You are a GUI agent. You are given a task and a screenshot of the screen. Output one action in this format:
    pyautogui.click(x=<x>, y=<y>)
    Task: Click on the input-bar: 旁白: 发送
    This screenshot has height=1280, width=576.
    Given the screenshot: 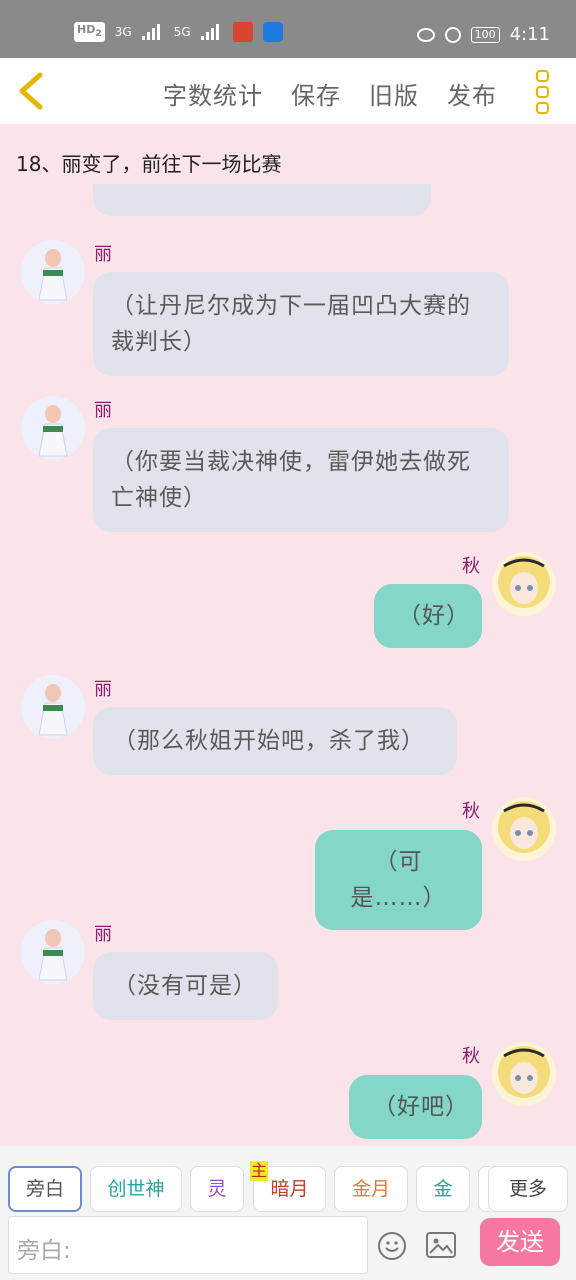 What is the action you would take?
    pyautogui.click(x=288, y=1246)
    